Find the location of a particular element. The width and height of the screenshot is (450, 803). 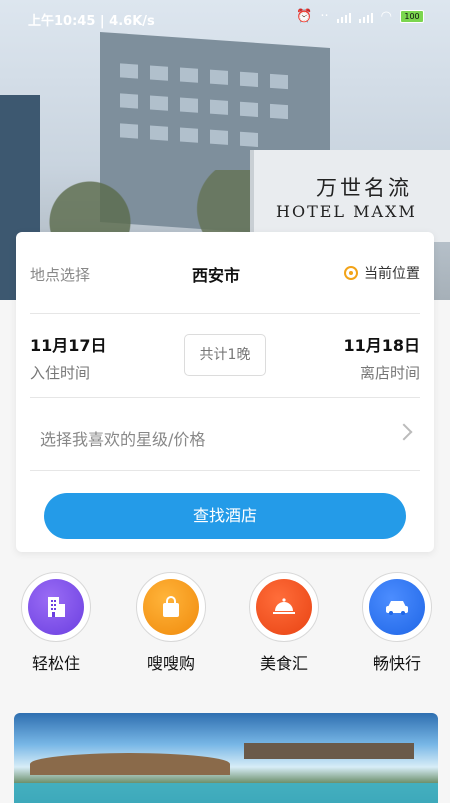

location-row: 地点选择 西安市 当前位置 is located at coordinates (225, 272).